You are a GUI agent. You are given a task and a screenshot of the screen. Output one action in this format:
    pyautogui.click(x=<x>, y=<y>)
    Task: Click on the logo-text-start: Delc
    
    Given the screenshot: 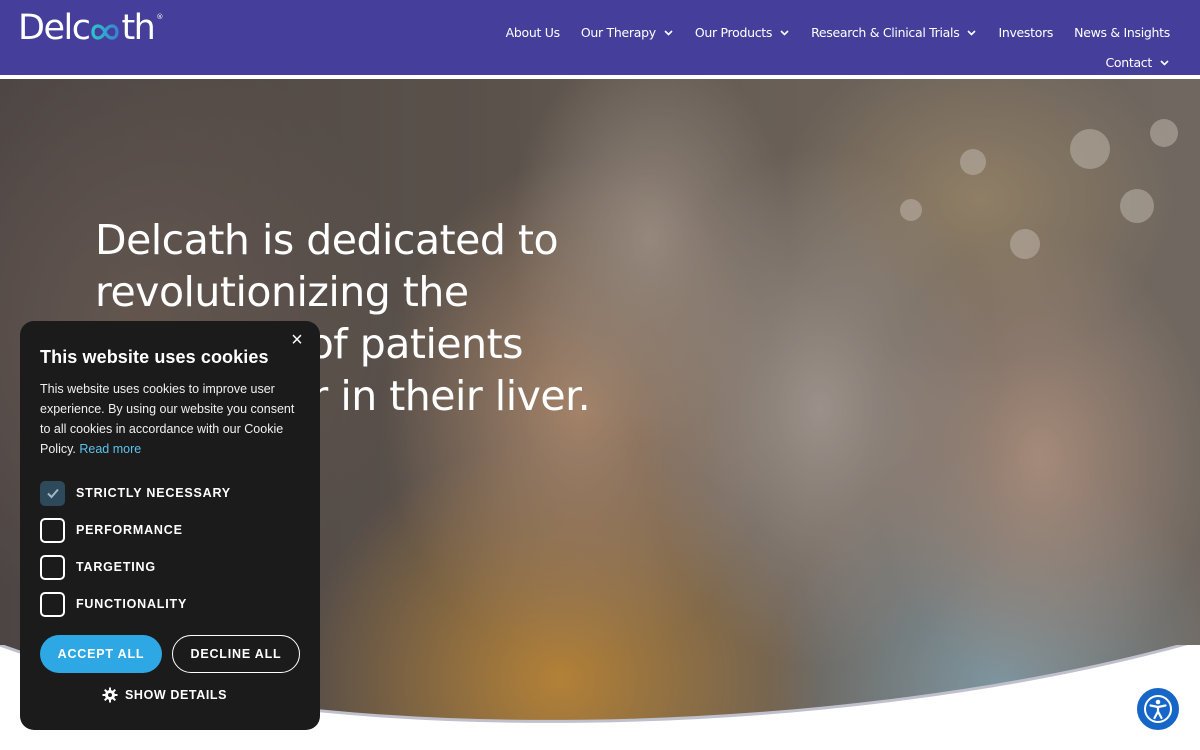 What is the action you would take?
    pyautogui.click(x=54, y=28)
    